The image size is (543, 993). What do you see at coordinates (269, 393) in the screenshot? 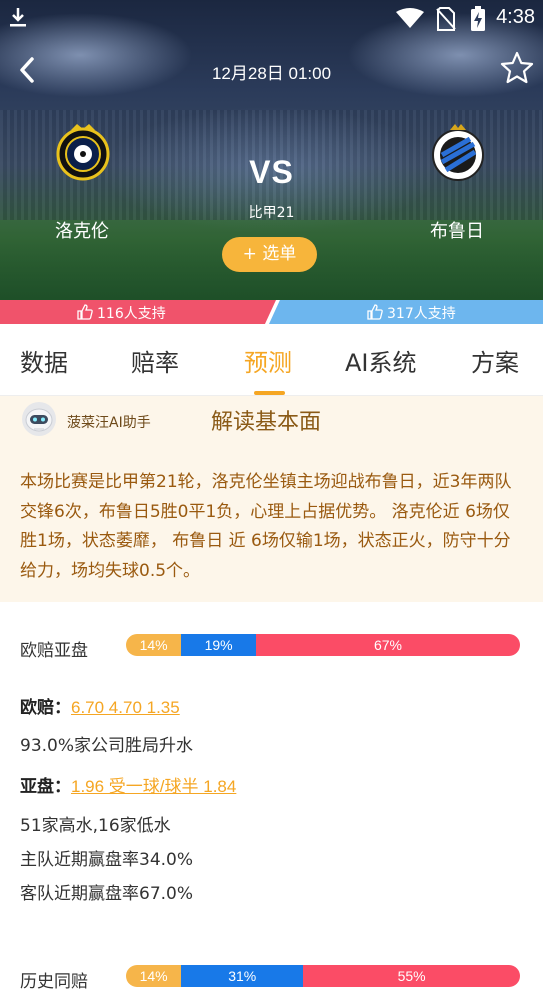
I see `active-tab-indicator` at bounding box center [269, 393].